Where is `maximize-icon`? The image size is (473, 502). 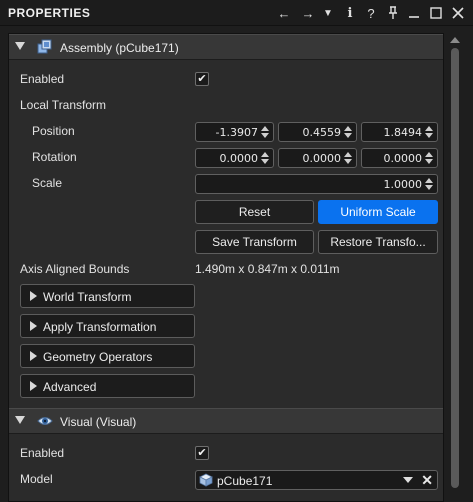 maximize-icon is located at coordinates (436, 13).